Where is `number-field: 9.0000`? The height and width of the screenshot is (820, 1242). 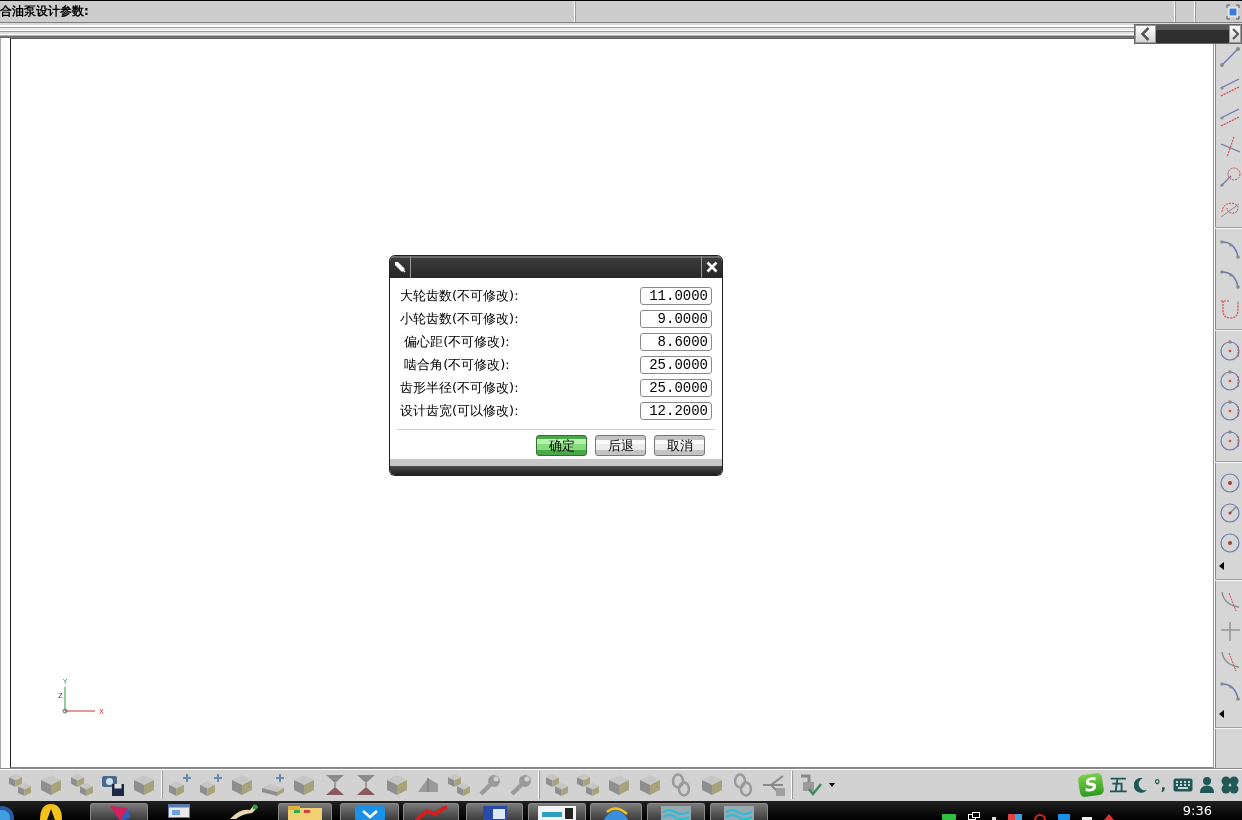
number-field: 9.0000 is located at coordinates (676, 319).